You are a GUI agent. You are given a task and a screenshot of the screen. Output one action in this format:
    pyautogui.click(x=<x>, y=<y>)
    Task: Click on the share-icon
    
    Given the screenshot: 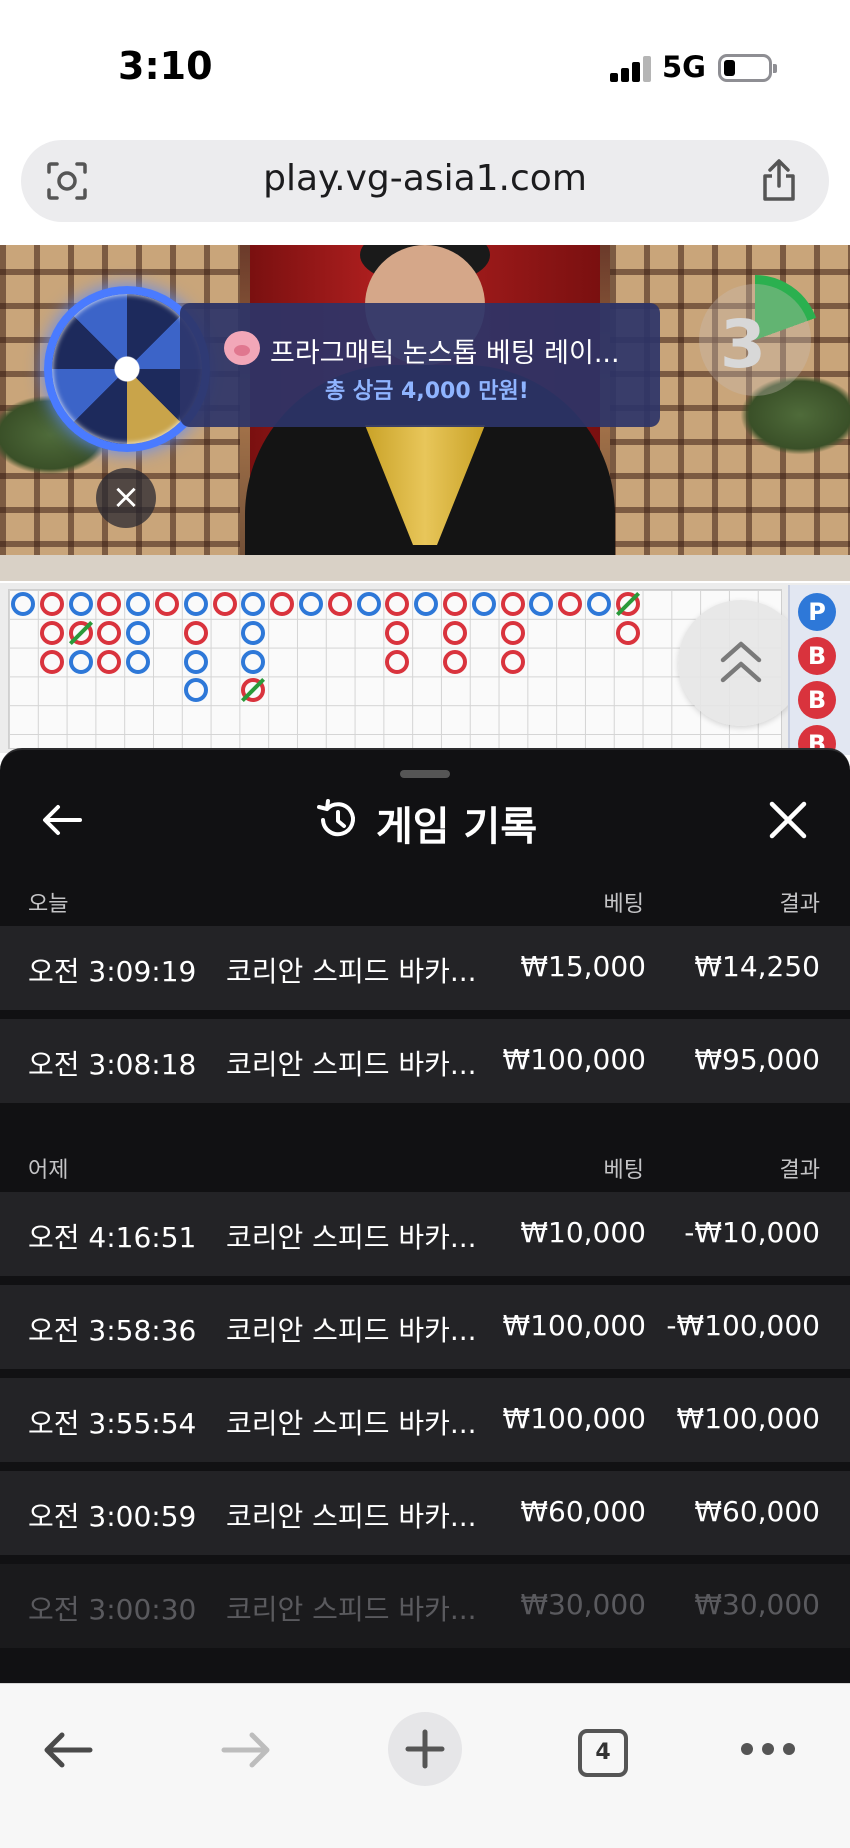 What is the action you would take?
    pyautogui.click(x=779, y=180)
    